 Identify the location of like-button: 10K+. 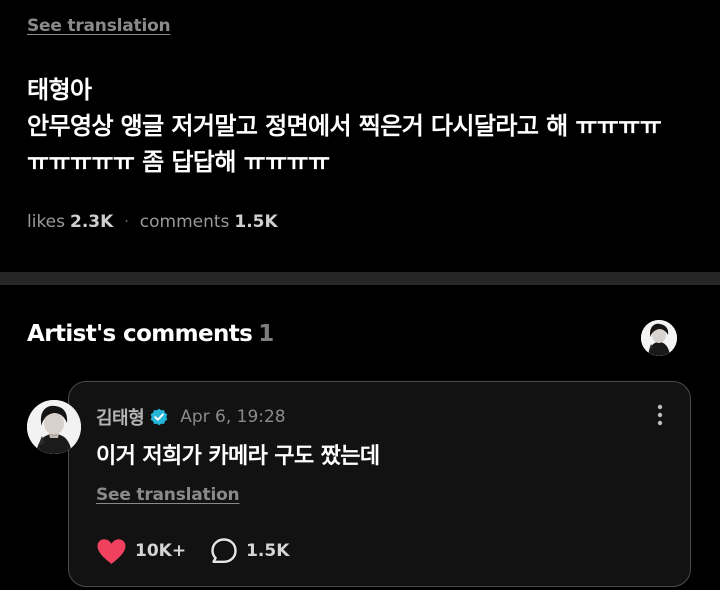
(141, 551).